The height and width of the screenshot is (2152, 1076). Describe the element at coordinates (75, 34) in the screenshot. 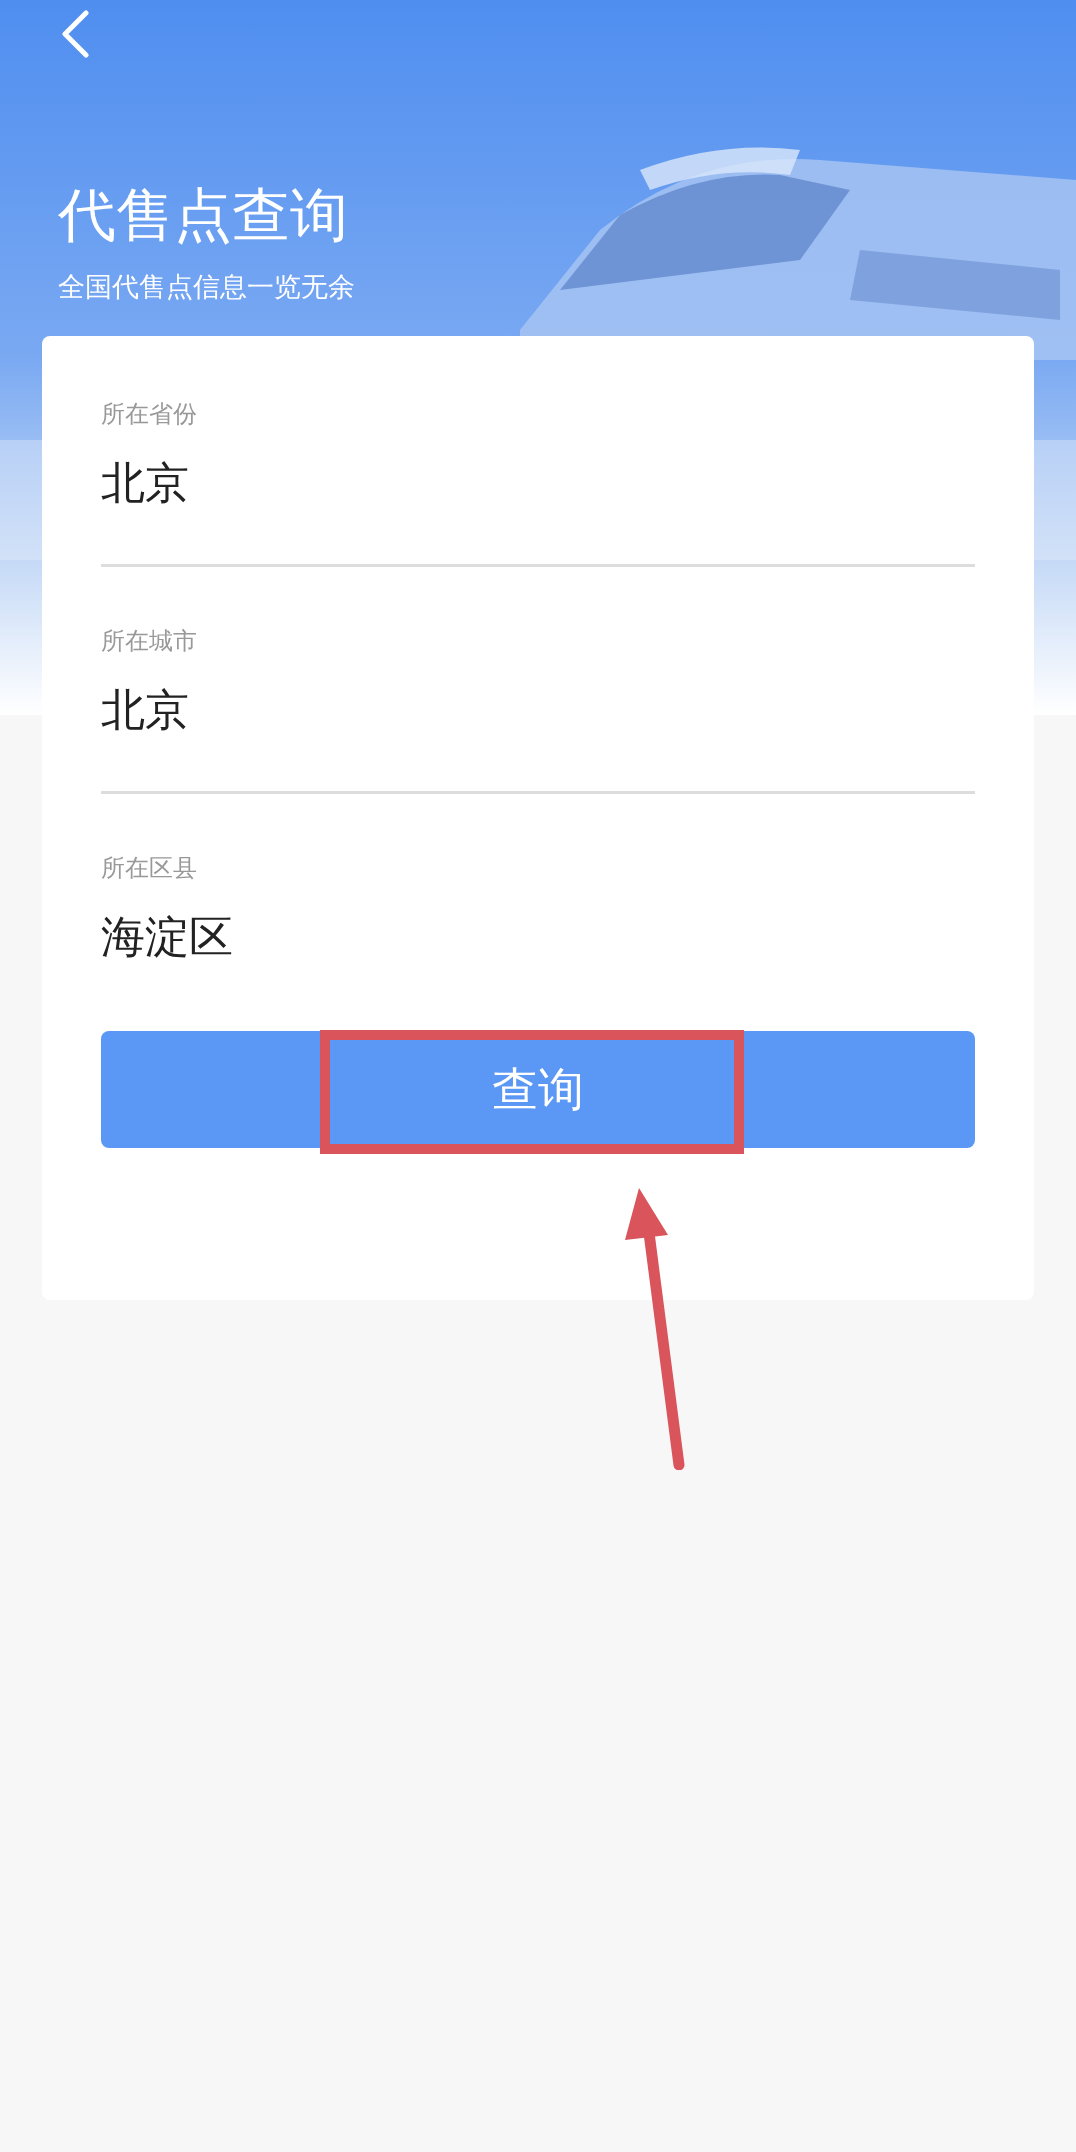

I see `back-icon` at that location.